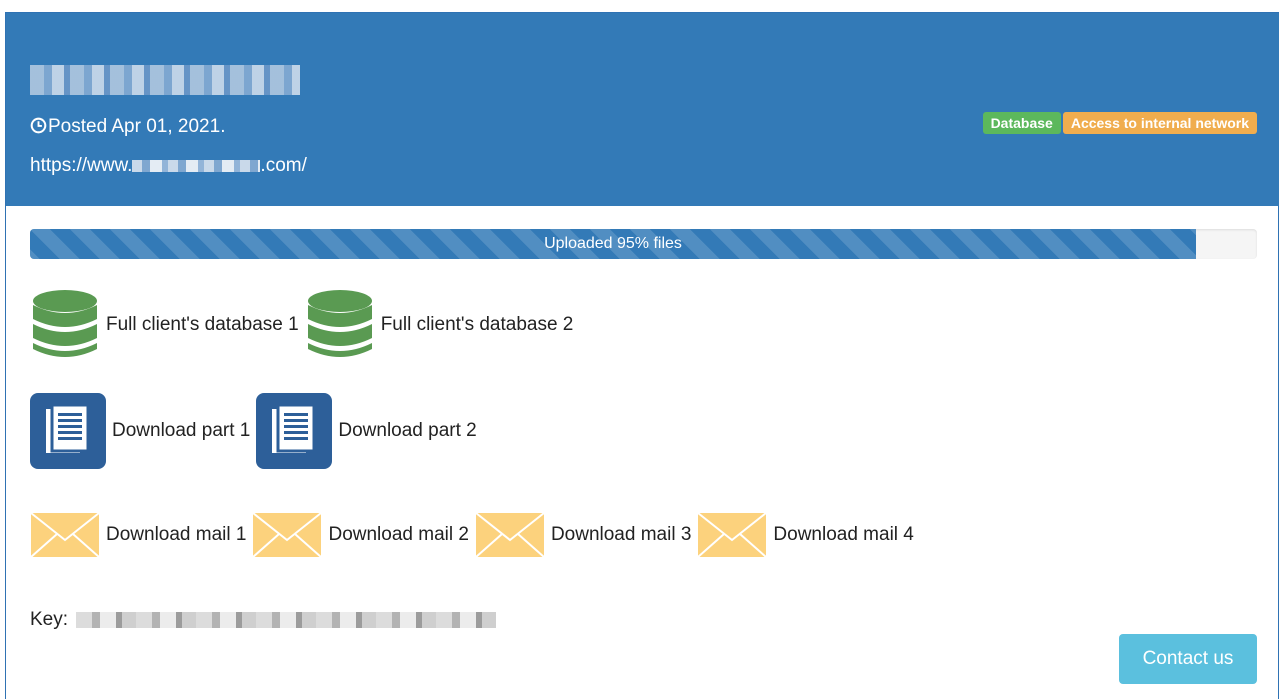 The image size is (1279, 699). I want to click on download-mail-label: Download mail 3, so click(621, 534).